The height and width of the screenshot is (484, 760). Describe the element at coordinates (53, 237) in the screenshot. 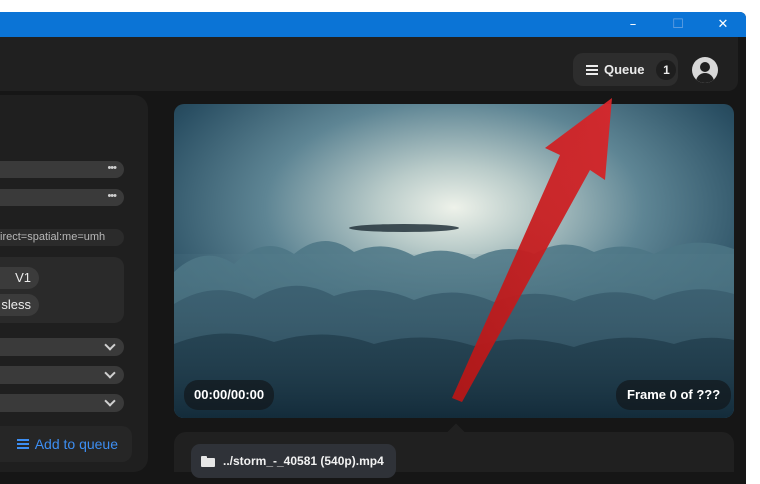

I see `encoder-params-text: irect=spatial:me=umh` at that location.